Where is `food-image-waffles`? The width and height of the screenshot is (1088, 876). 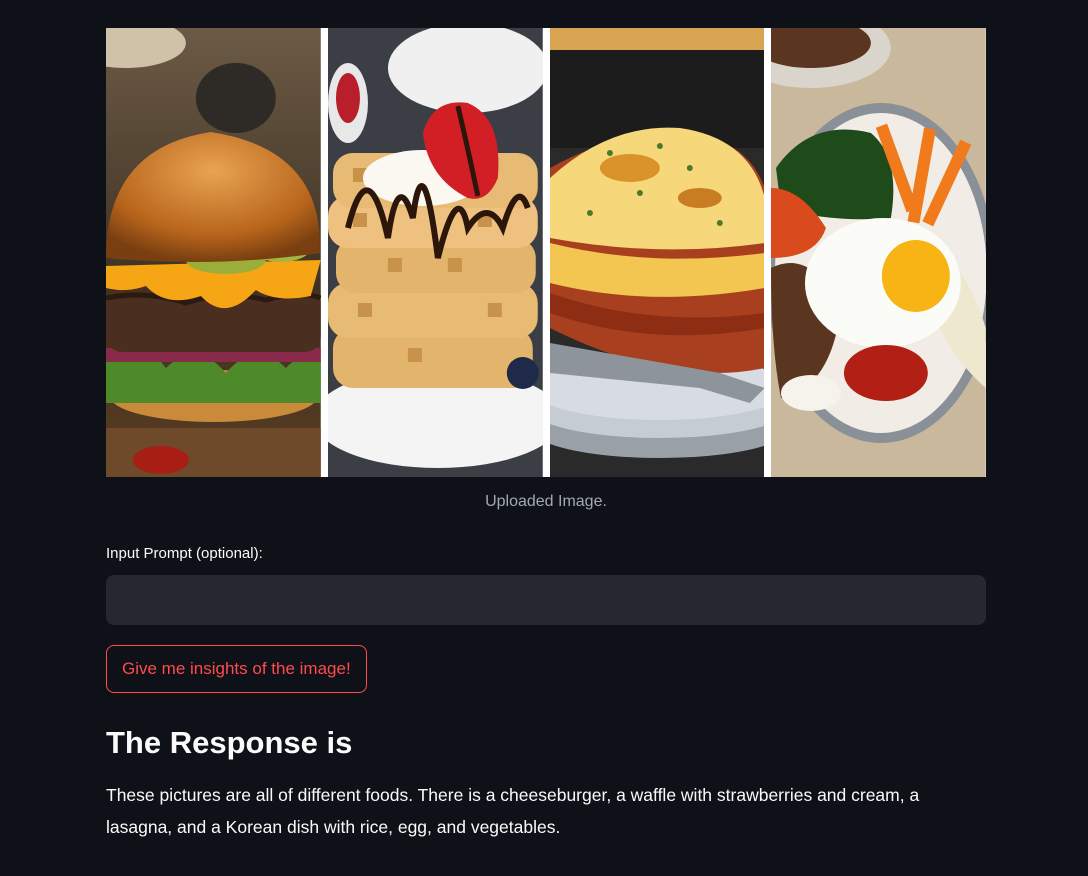 food-image-waffles is located at coordinates (435, 252).